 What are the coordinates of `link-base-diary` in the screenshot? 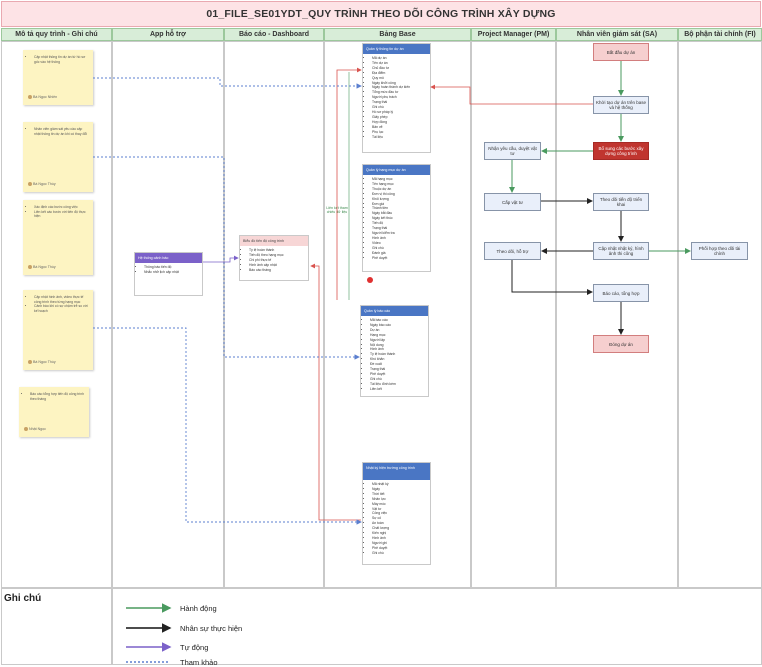 It's located at (335, 392).